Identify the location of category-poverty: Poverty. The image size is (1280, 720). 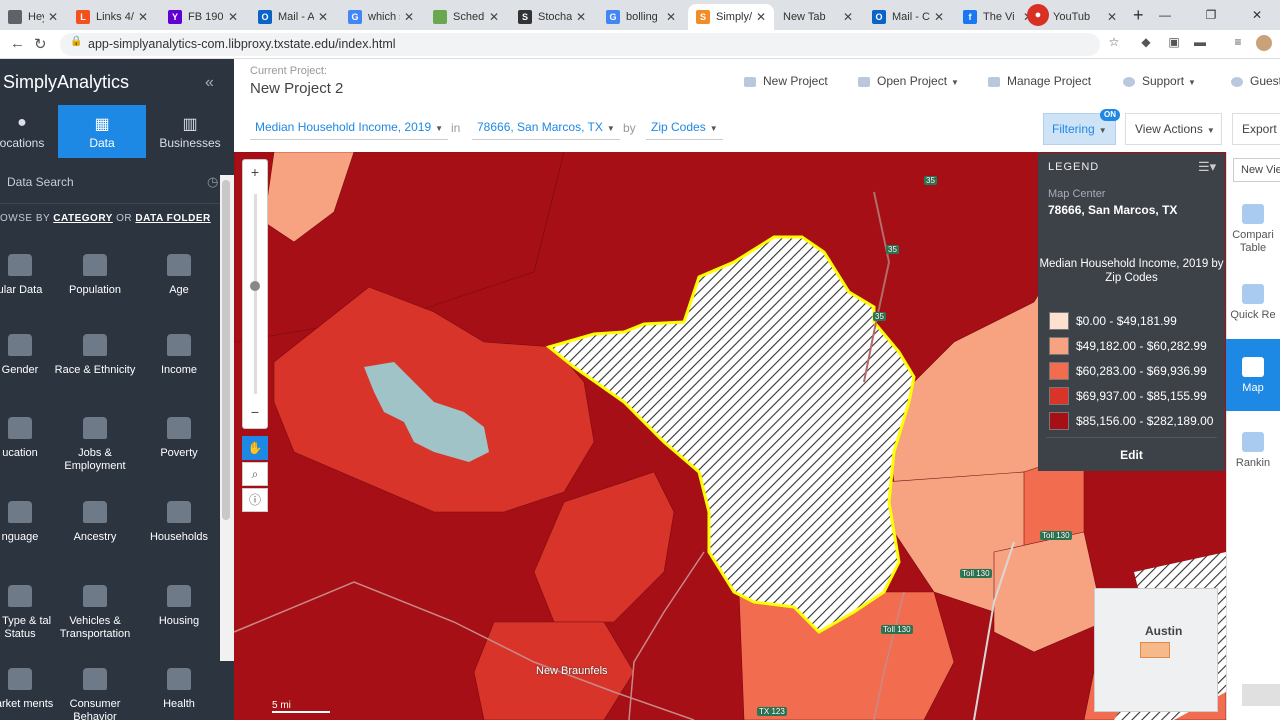
(179, 438).